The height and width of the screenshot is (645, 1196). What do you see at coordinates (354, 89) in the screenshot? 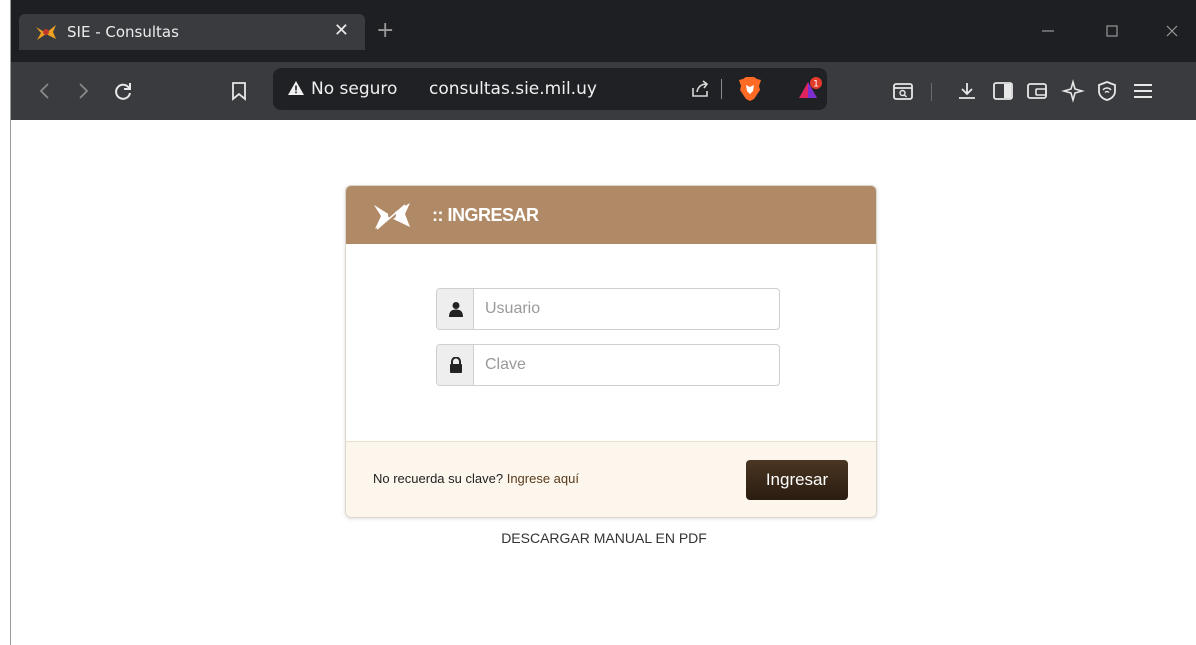
I see `security-label: No seguro` at bounding box center [354, 89].